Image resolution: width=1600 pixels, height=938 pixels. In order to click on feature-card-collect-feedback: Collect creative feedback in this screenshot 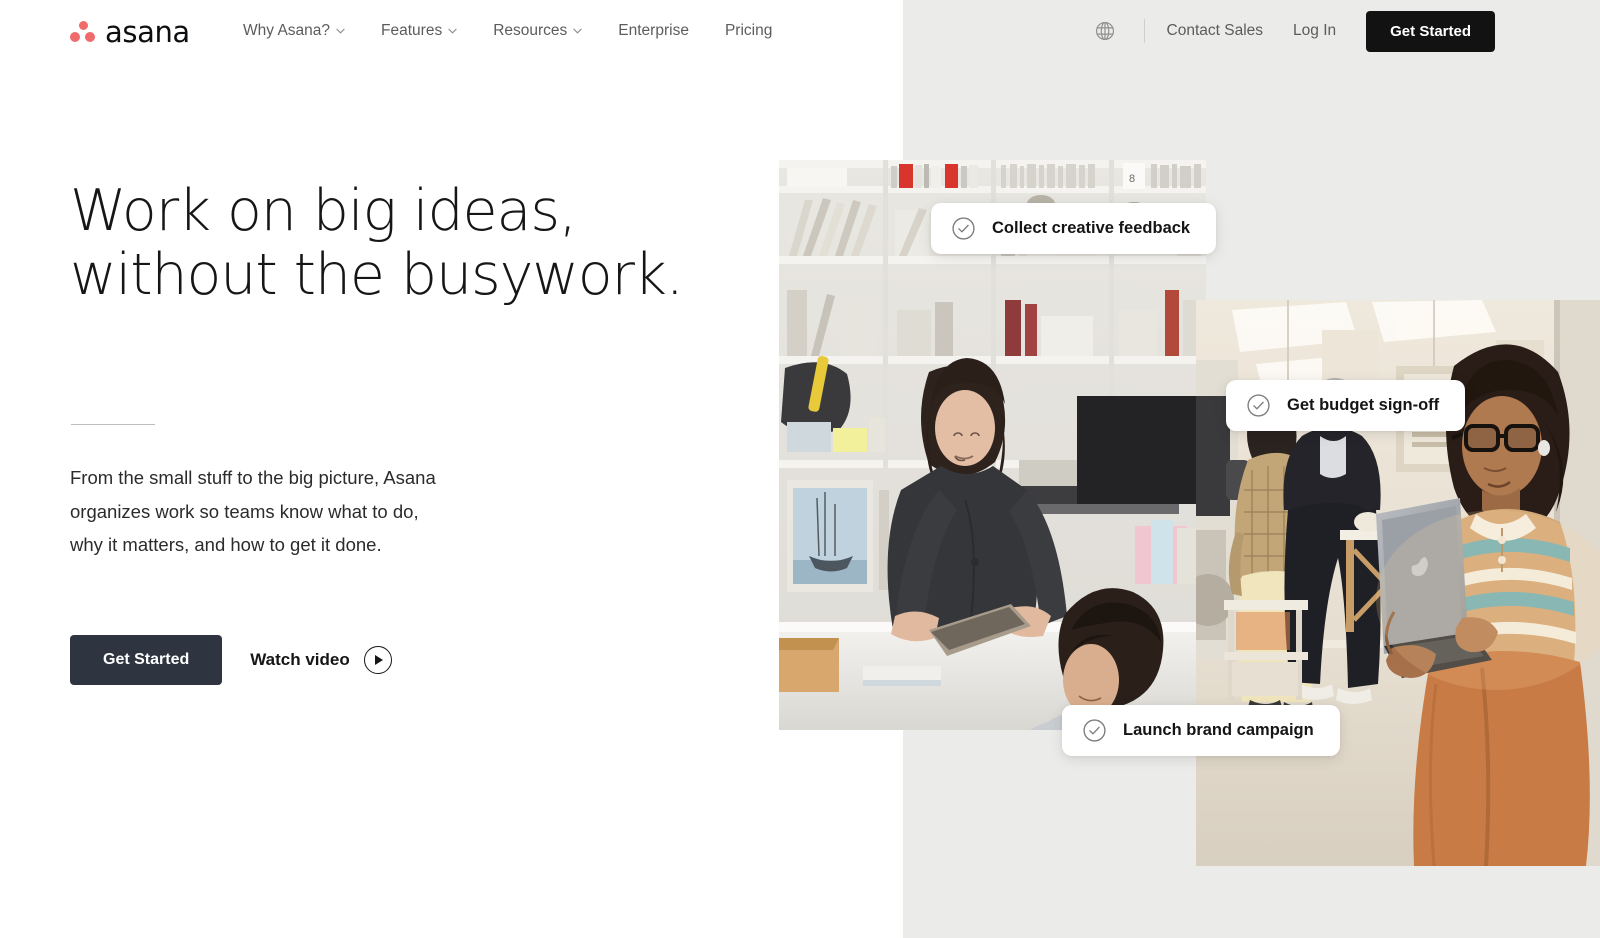, I will do `click(1074, 228)`.